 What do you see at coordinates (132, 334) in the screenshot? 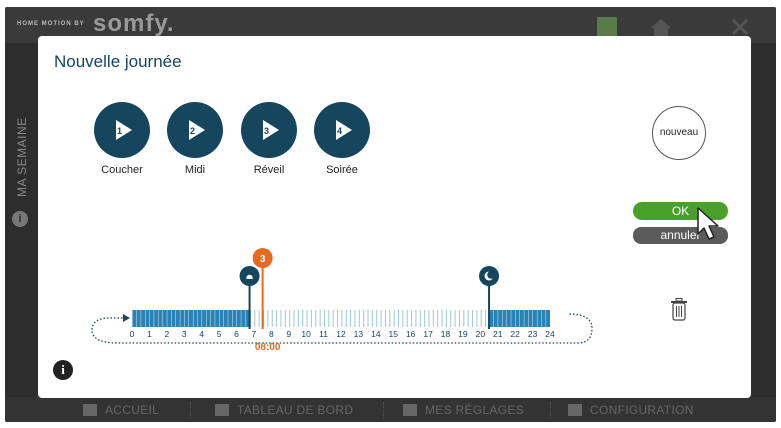
I see `timeline-tick: 0` at bounding box center [132, 334].